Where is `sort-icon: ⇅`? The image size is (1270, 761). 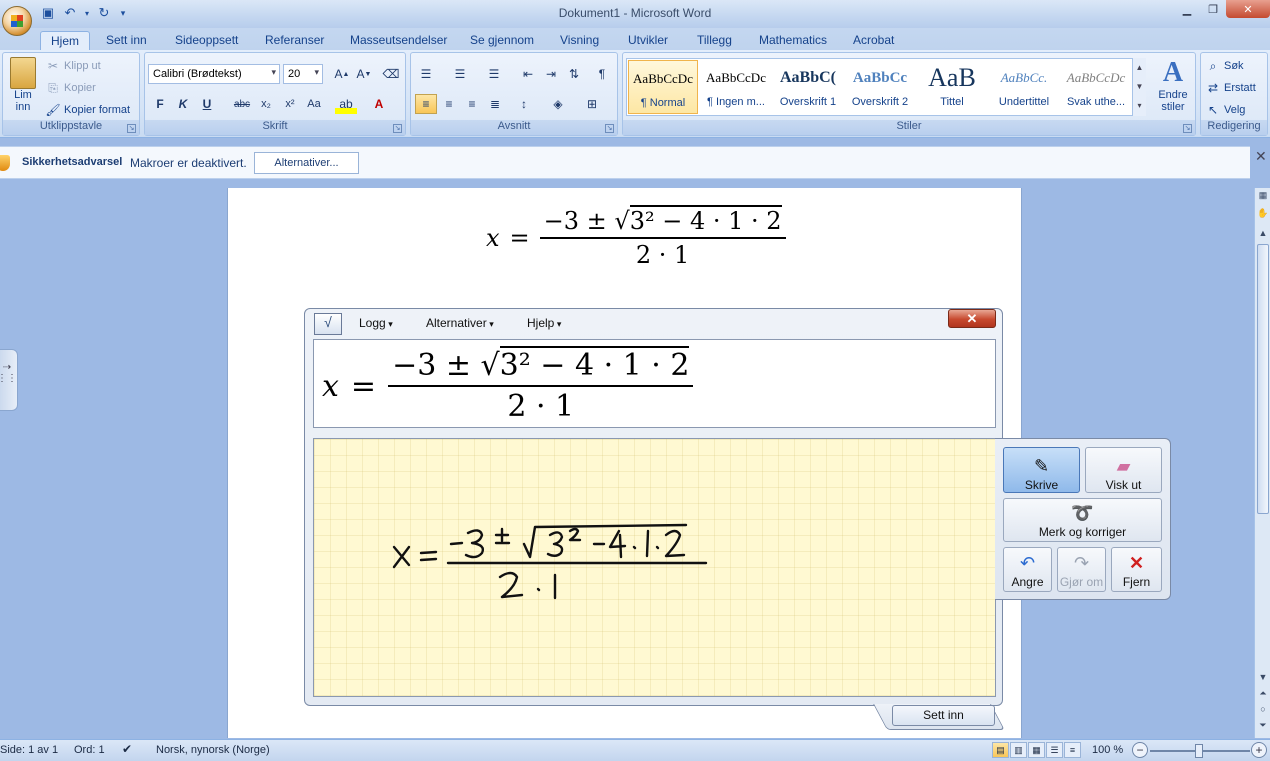 sort-icon: ⇅ is located at coordinates (574, 74).